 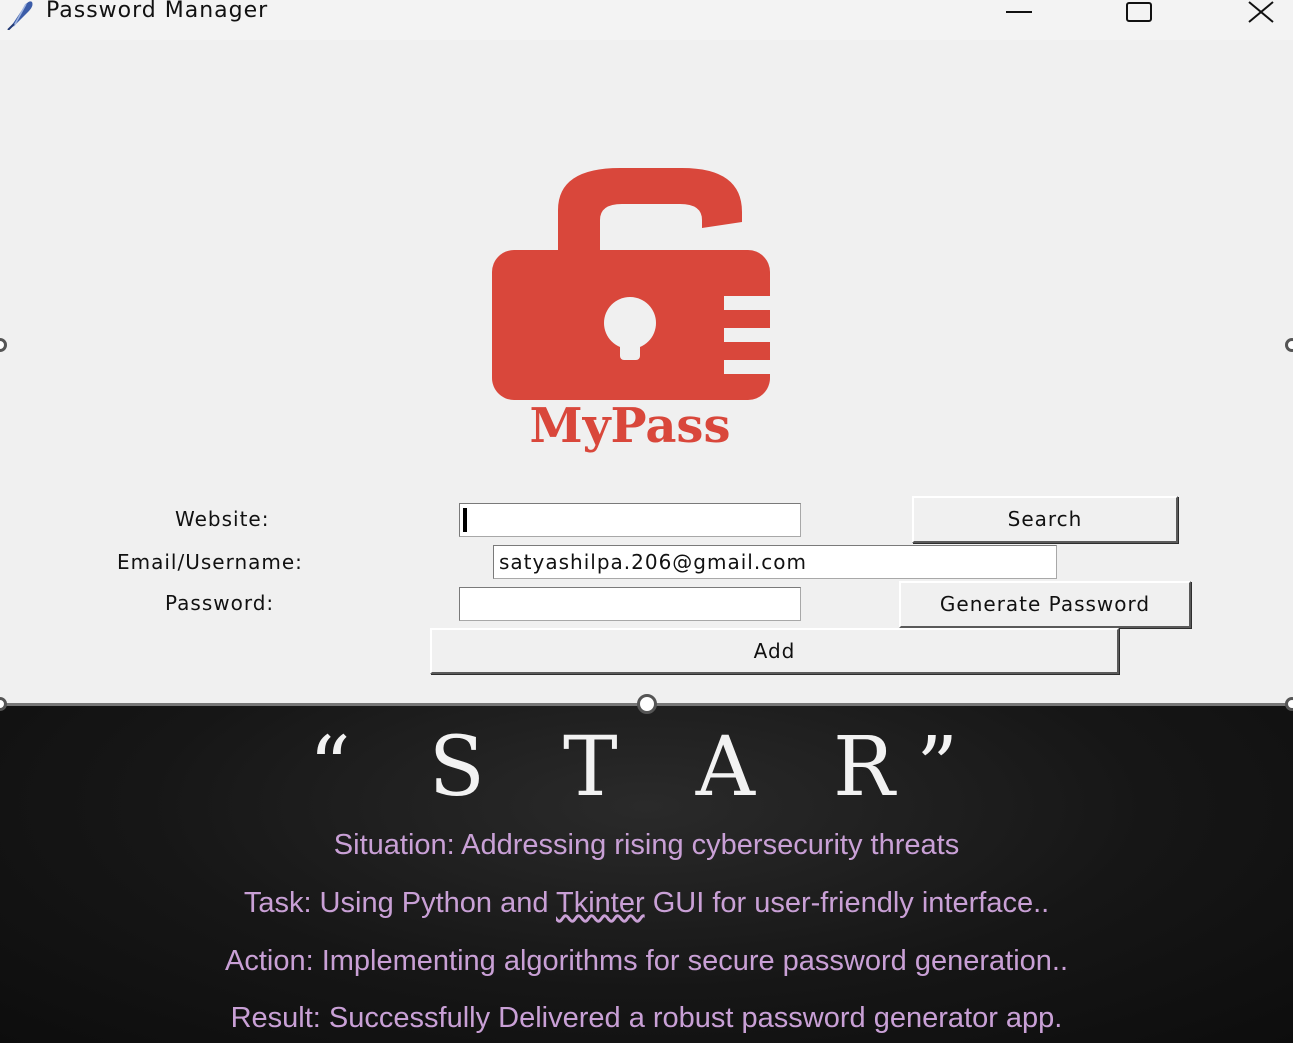 What do you see at coordinates (630, 426) in the screenshot?
I see `logo-text: MyPass` at bounding box center [630, 426].